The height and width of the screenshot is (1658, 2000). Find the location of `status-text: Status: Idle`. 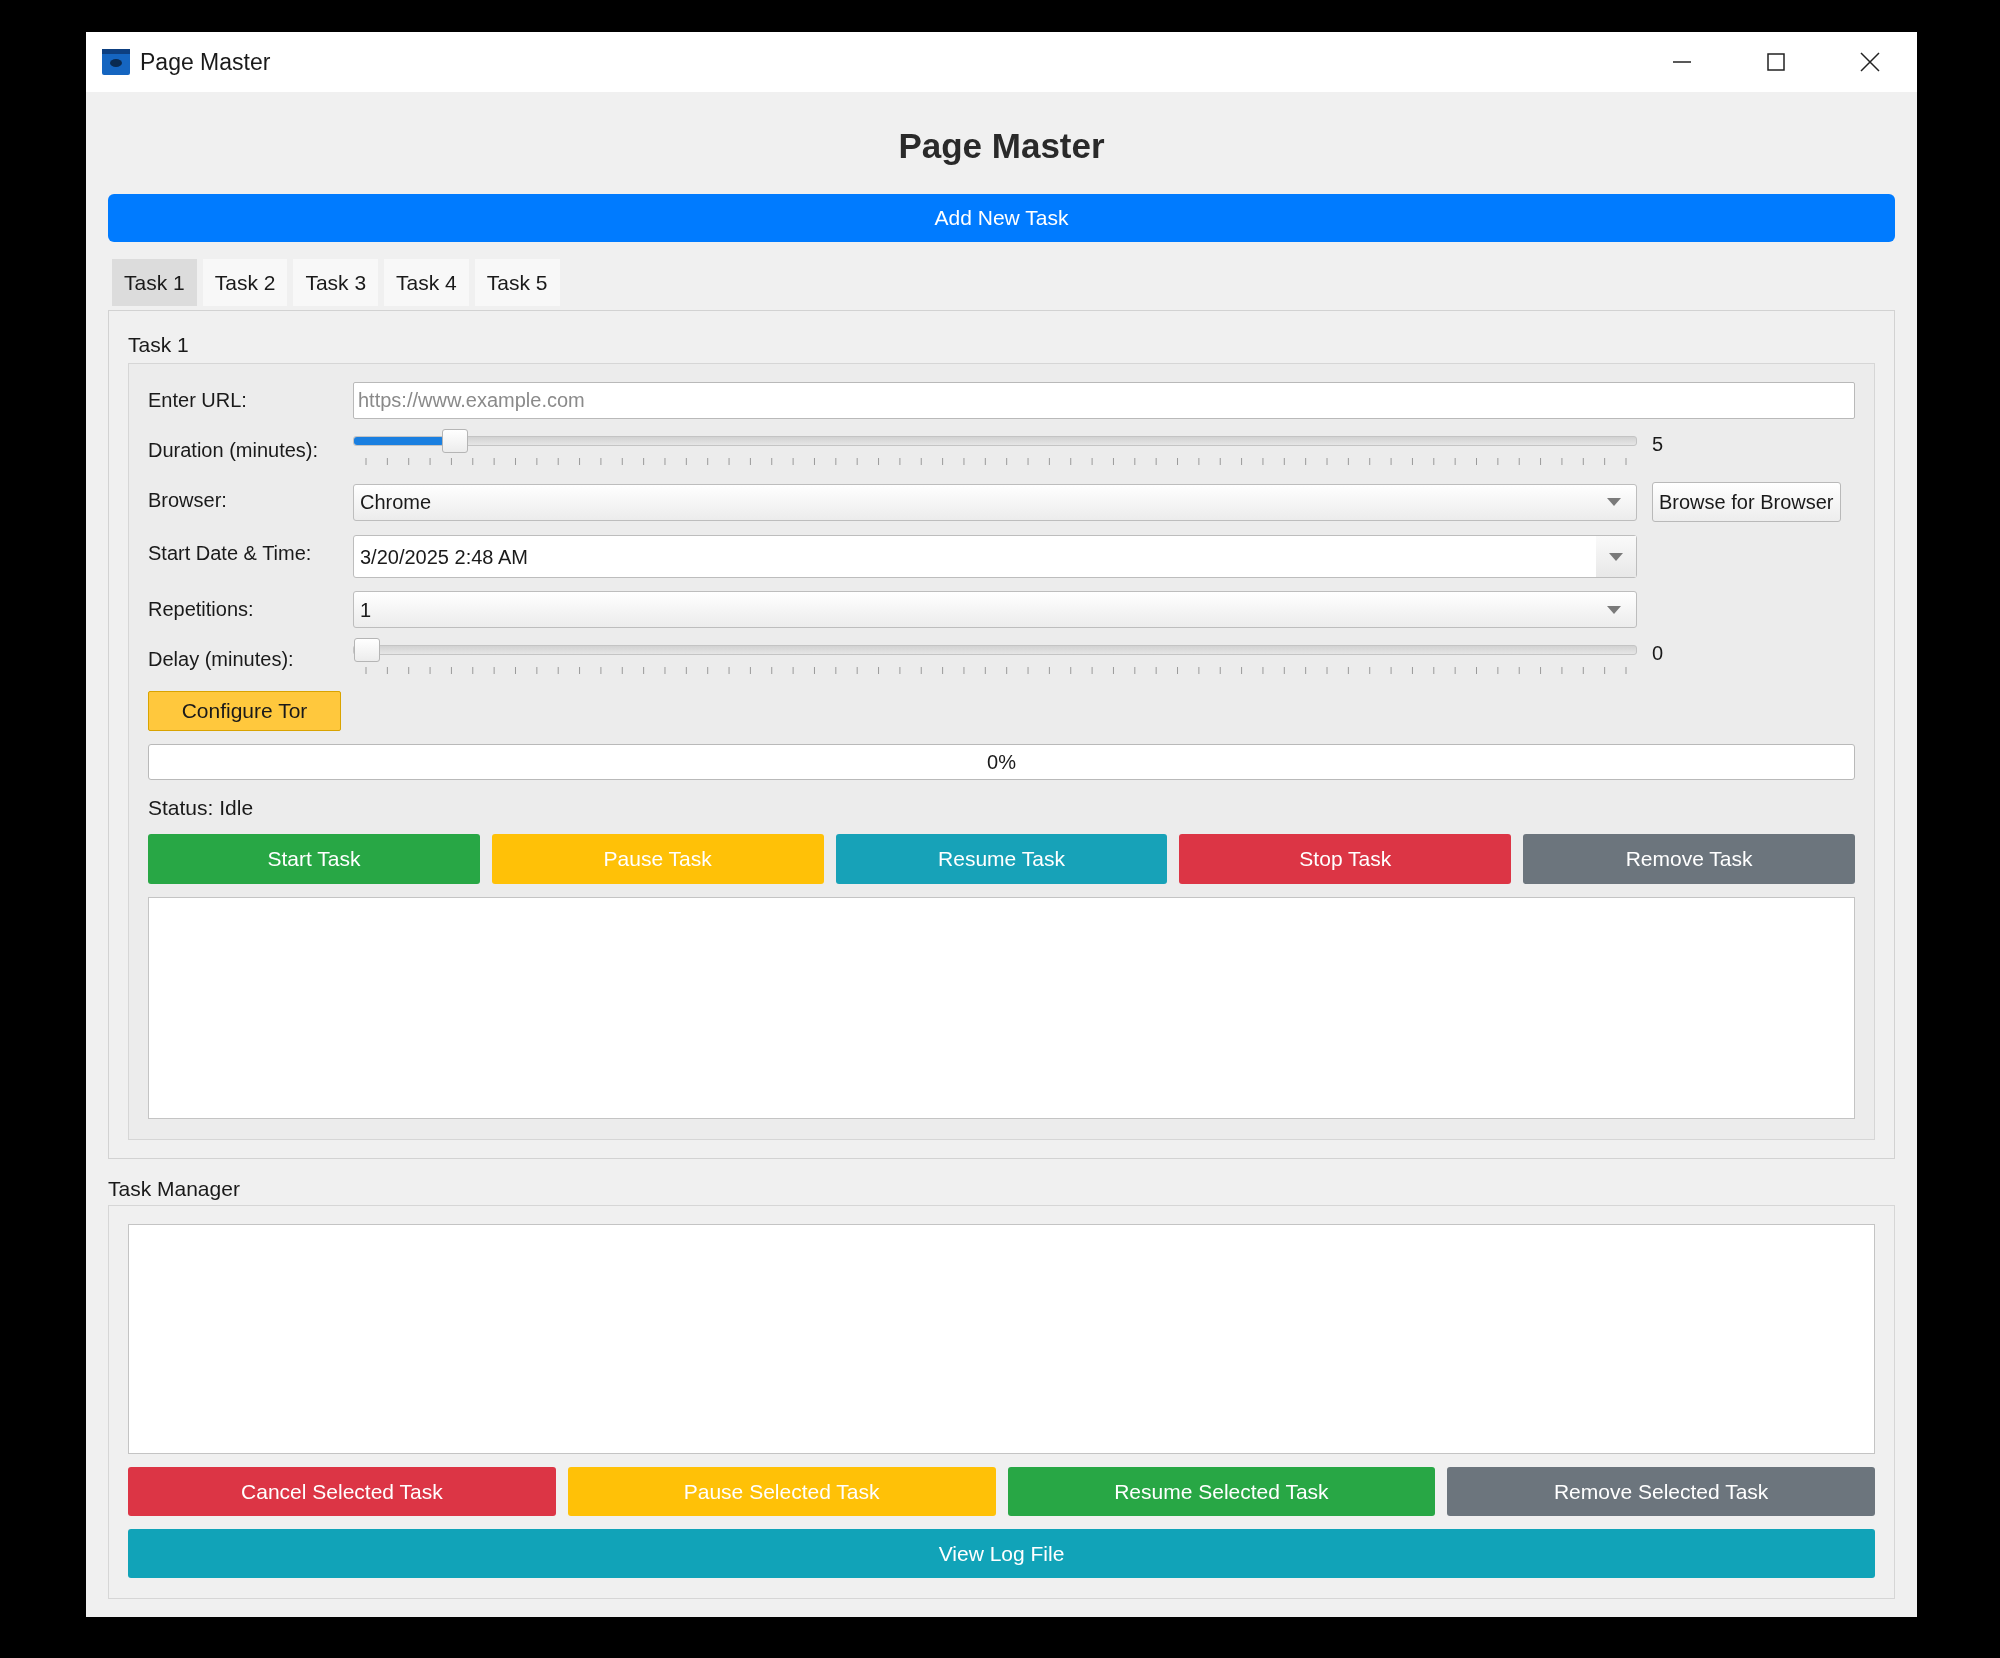

status-text: Status: Idle is located at coordinates (201, 808).